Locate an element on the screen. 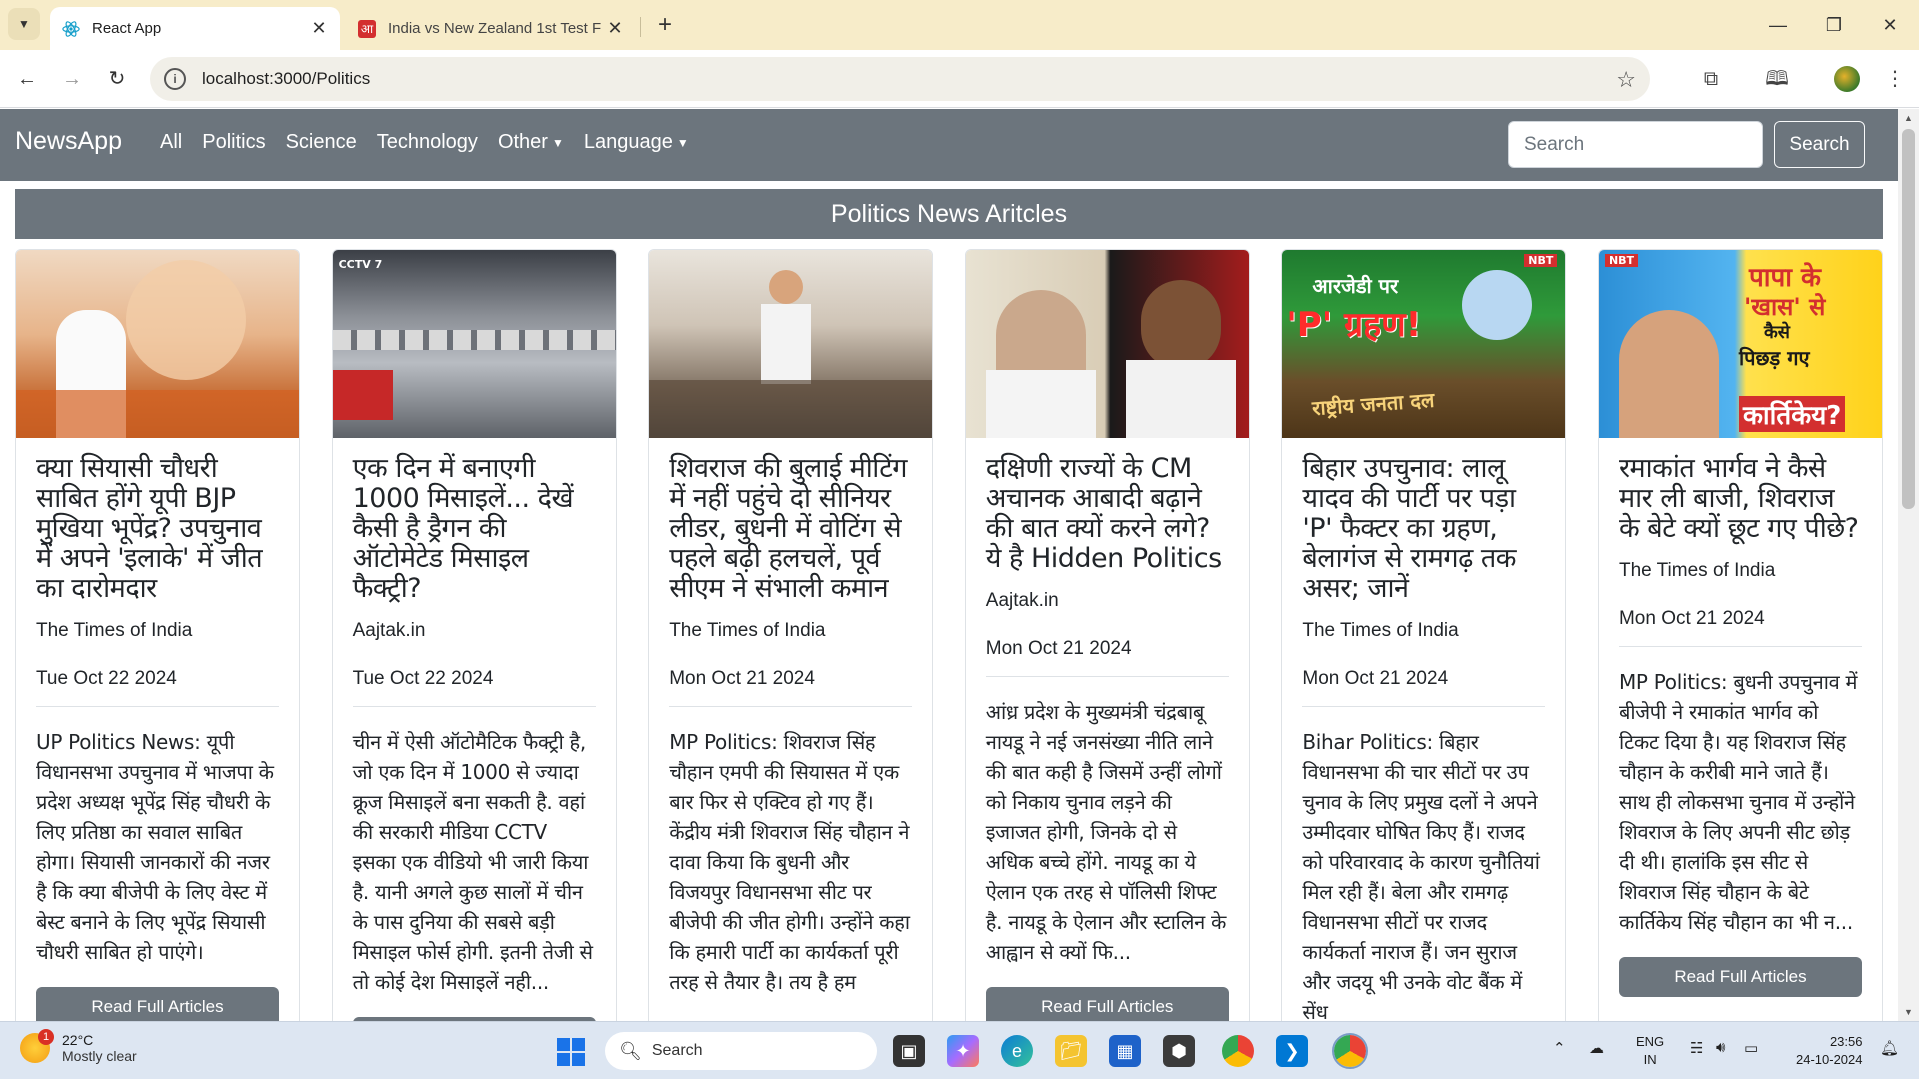  task-view-icon: ▣ is located at coordinates (909, 1051).